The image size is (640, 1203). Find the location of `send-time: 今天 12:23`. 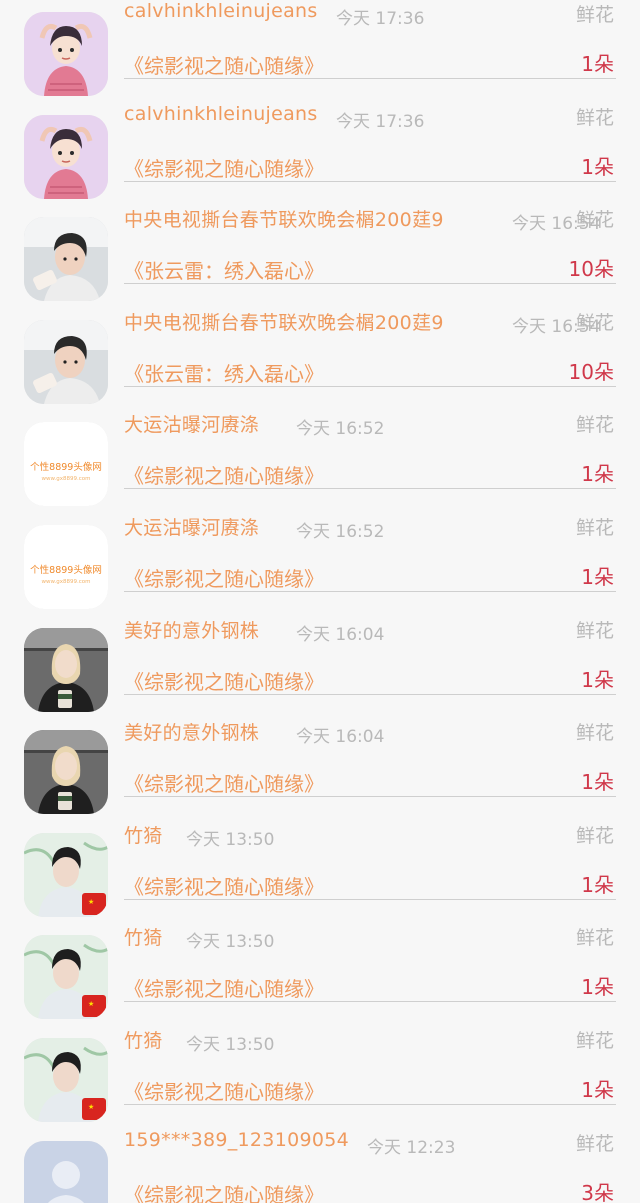

send-time: 今天 12:23 is located at coordinates (411, 1147).